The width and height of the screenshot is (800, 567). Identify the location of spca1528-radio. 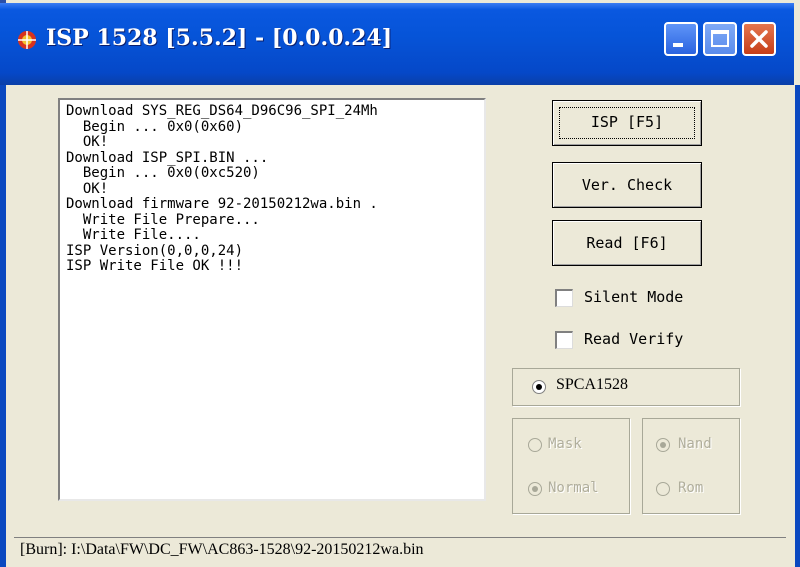
(539, 387).